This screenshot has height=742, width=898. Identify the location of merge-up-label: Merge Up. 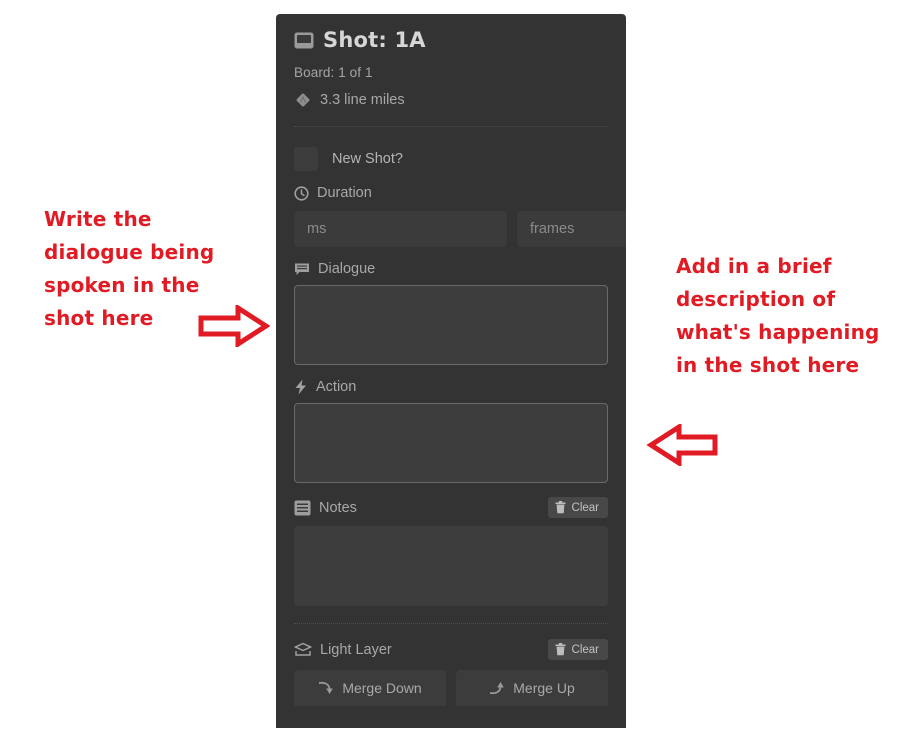
(544, 688).